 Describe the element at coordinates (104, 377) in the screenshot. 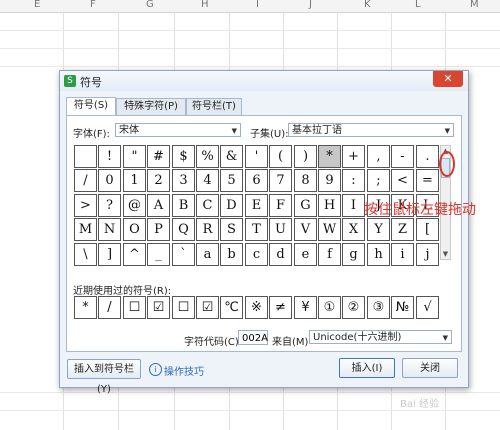

I see `insert-to-symbol-bar-button: 插入到符号栏(Y)` at that location.